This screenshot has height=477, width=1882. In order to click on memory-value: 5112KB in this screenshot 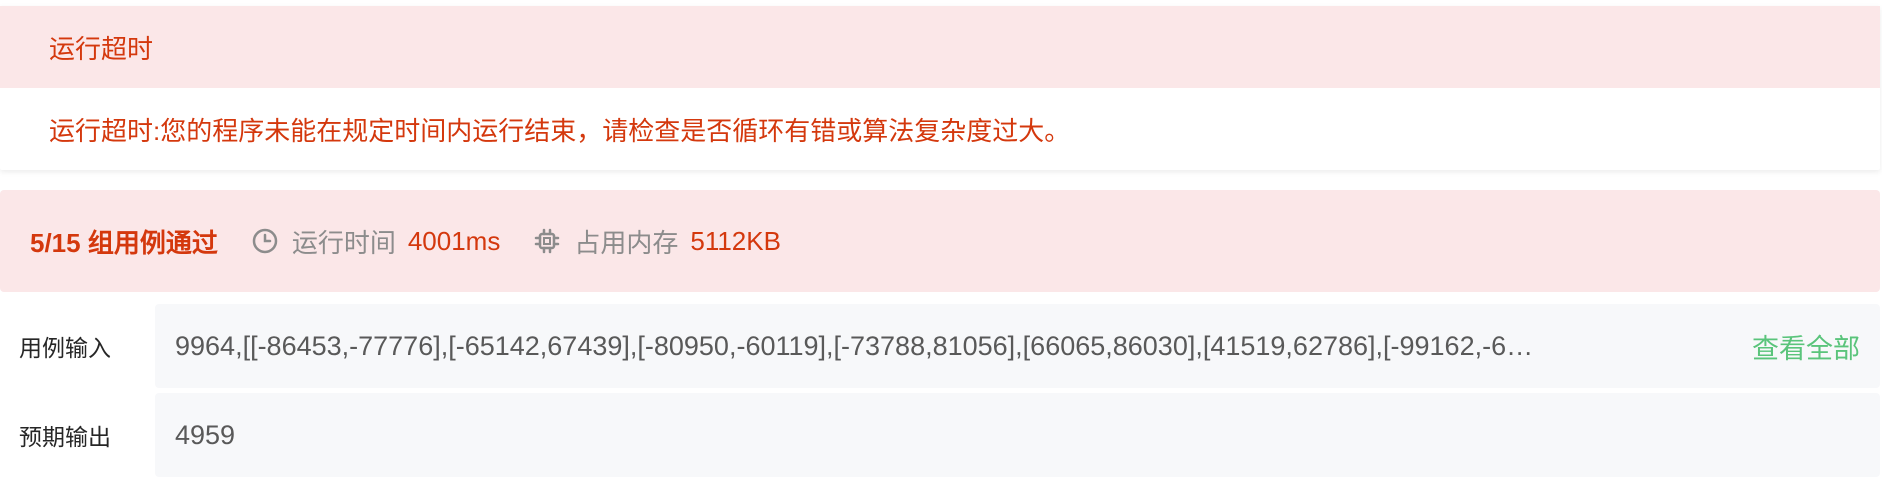, I will do `click(735, 240)`.